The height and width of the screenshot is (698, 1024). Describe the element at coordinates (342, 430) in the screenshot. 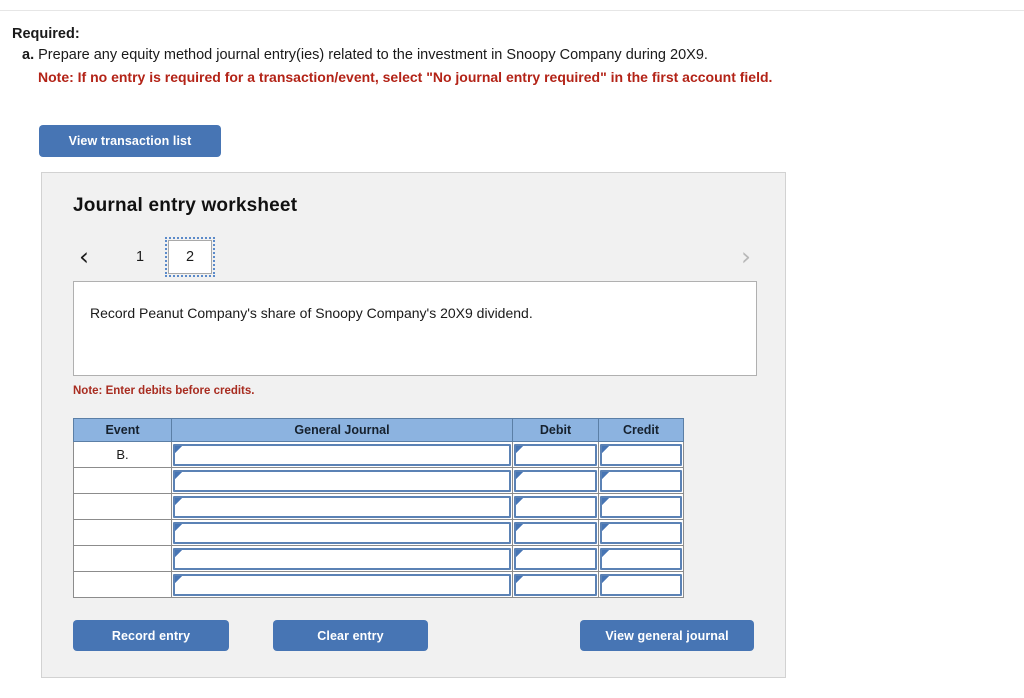

I see `column-header-general-journal: General Journal` at that location.